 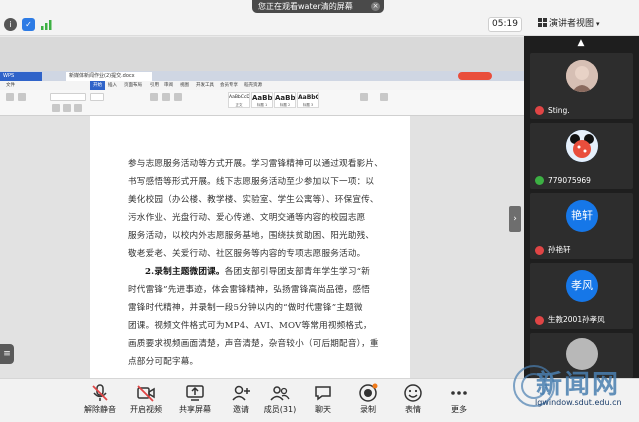 I want to click on style-normal: AaBbCcDd 正文, so click(x=239, y=100).